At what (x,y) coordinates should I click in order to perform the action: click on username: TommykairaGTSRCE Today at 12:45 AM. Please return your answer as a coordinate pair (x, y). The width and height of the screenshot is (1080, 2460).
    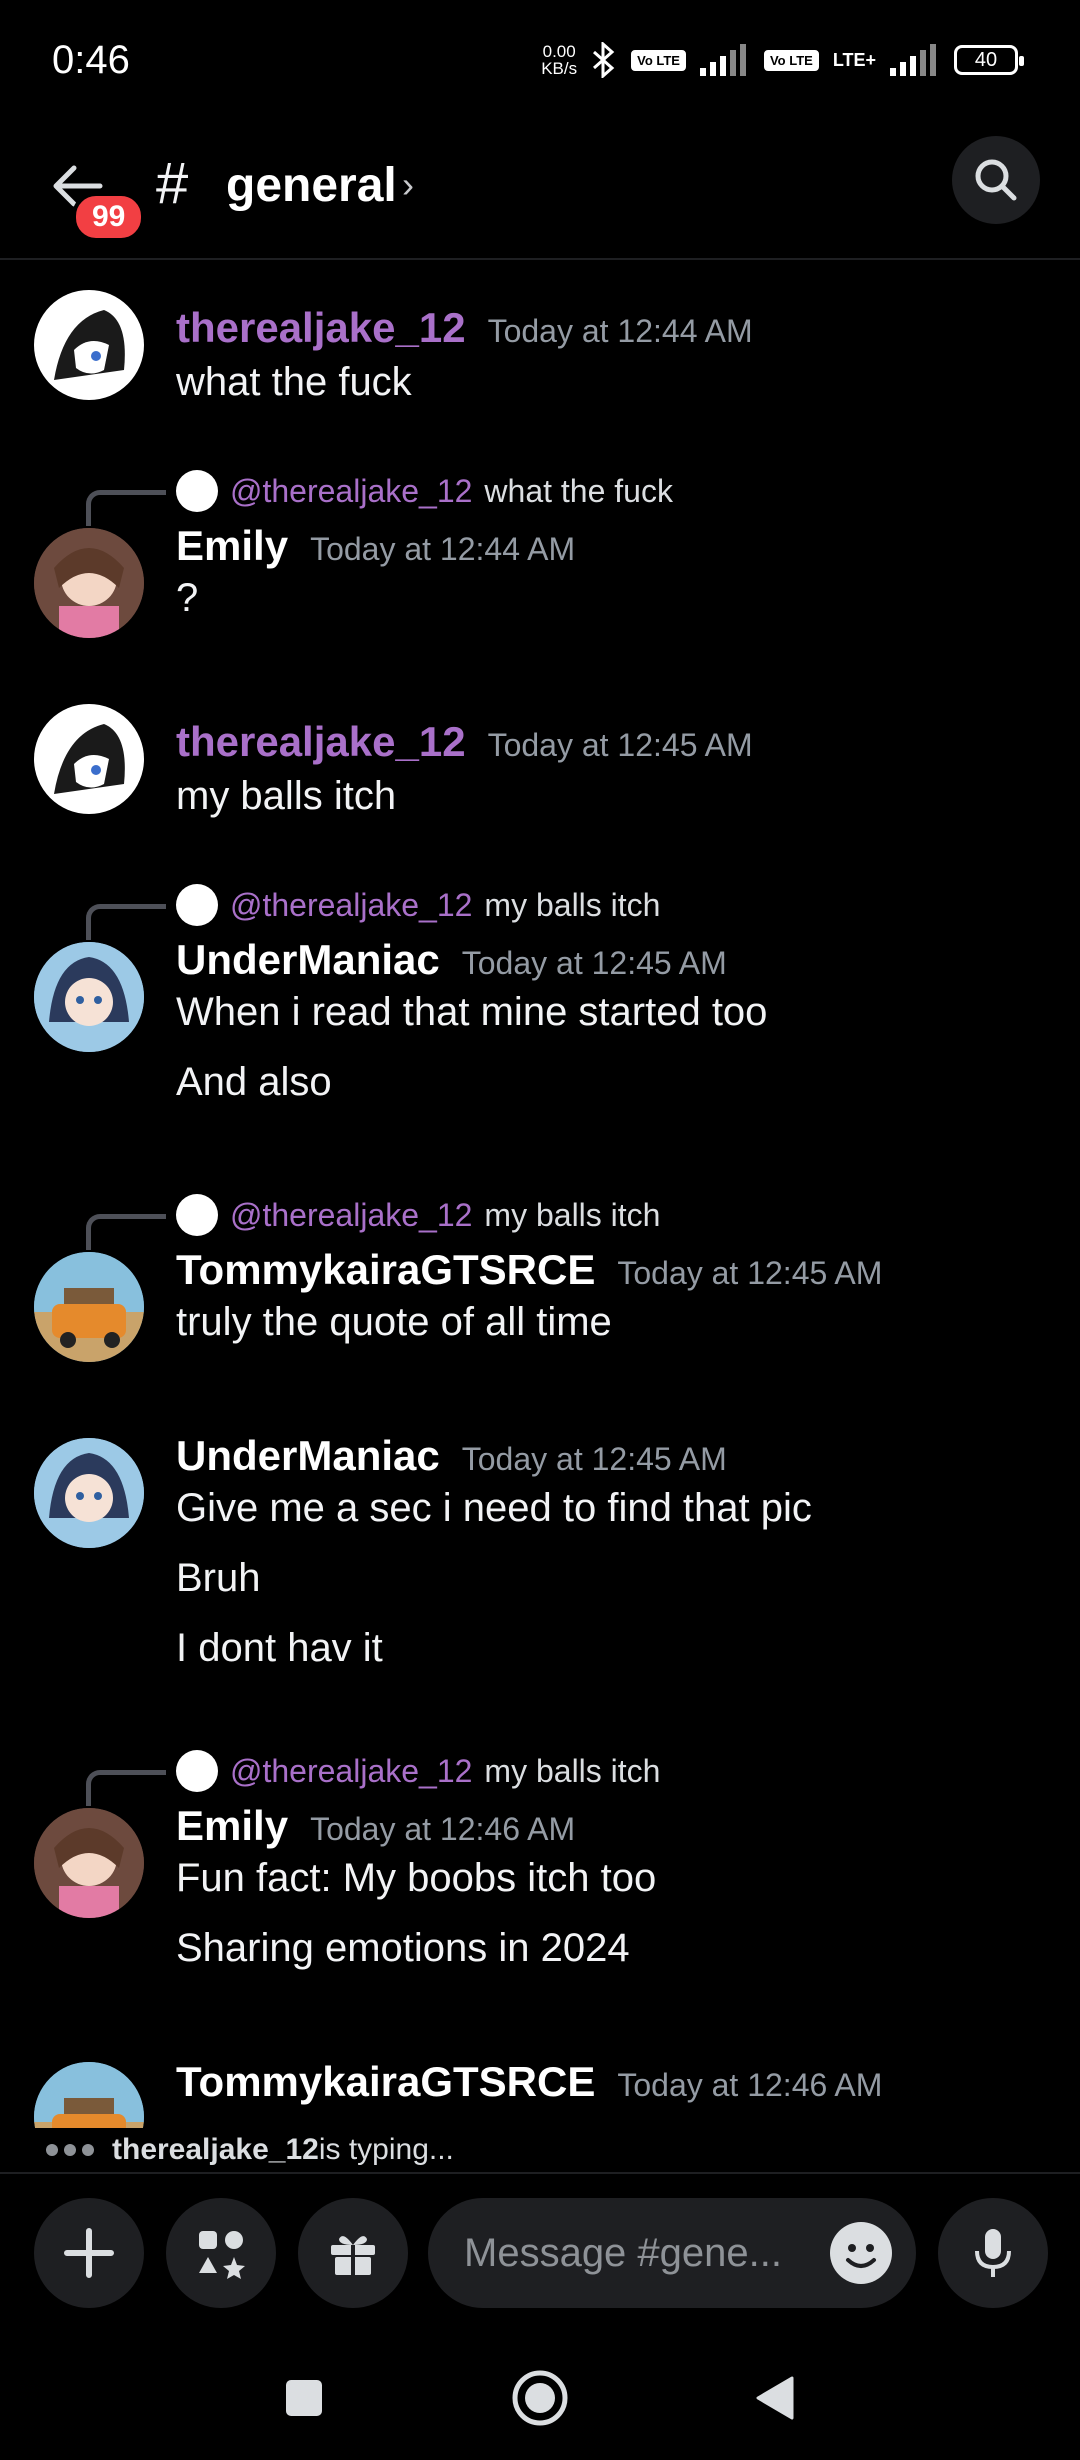
    Looking at the image, I should click on (529, 1270).